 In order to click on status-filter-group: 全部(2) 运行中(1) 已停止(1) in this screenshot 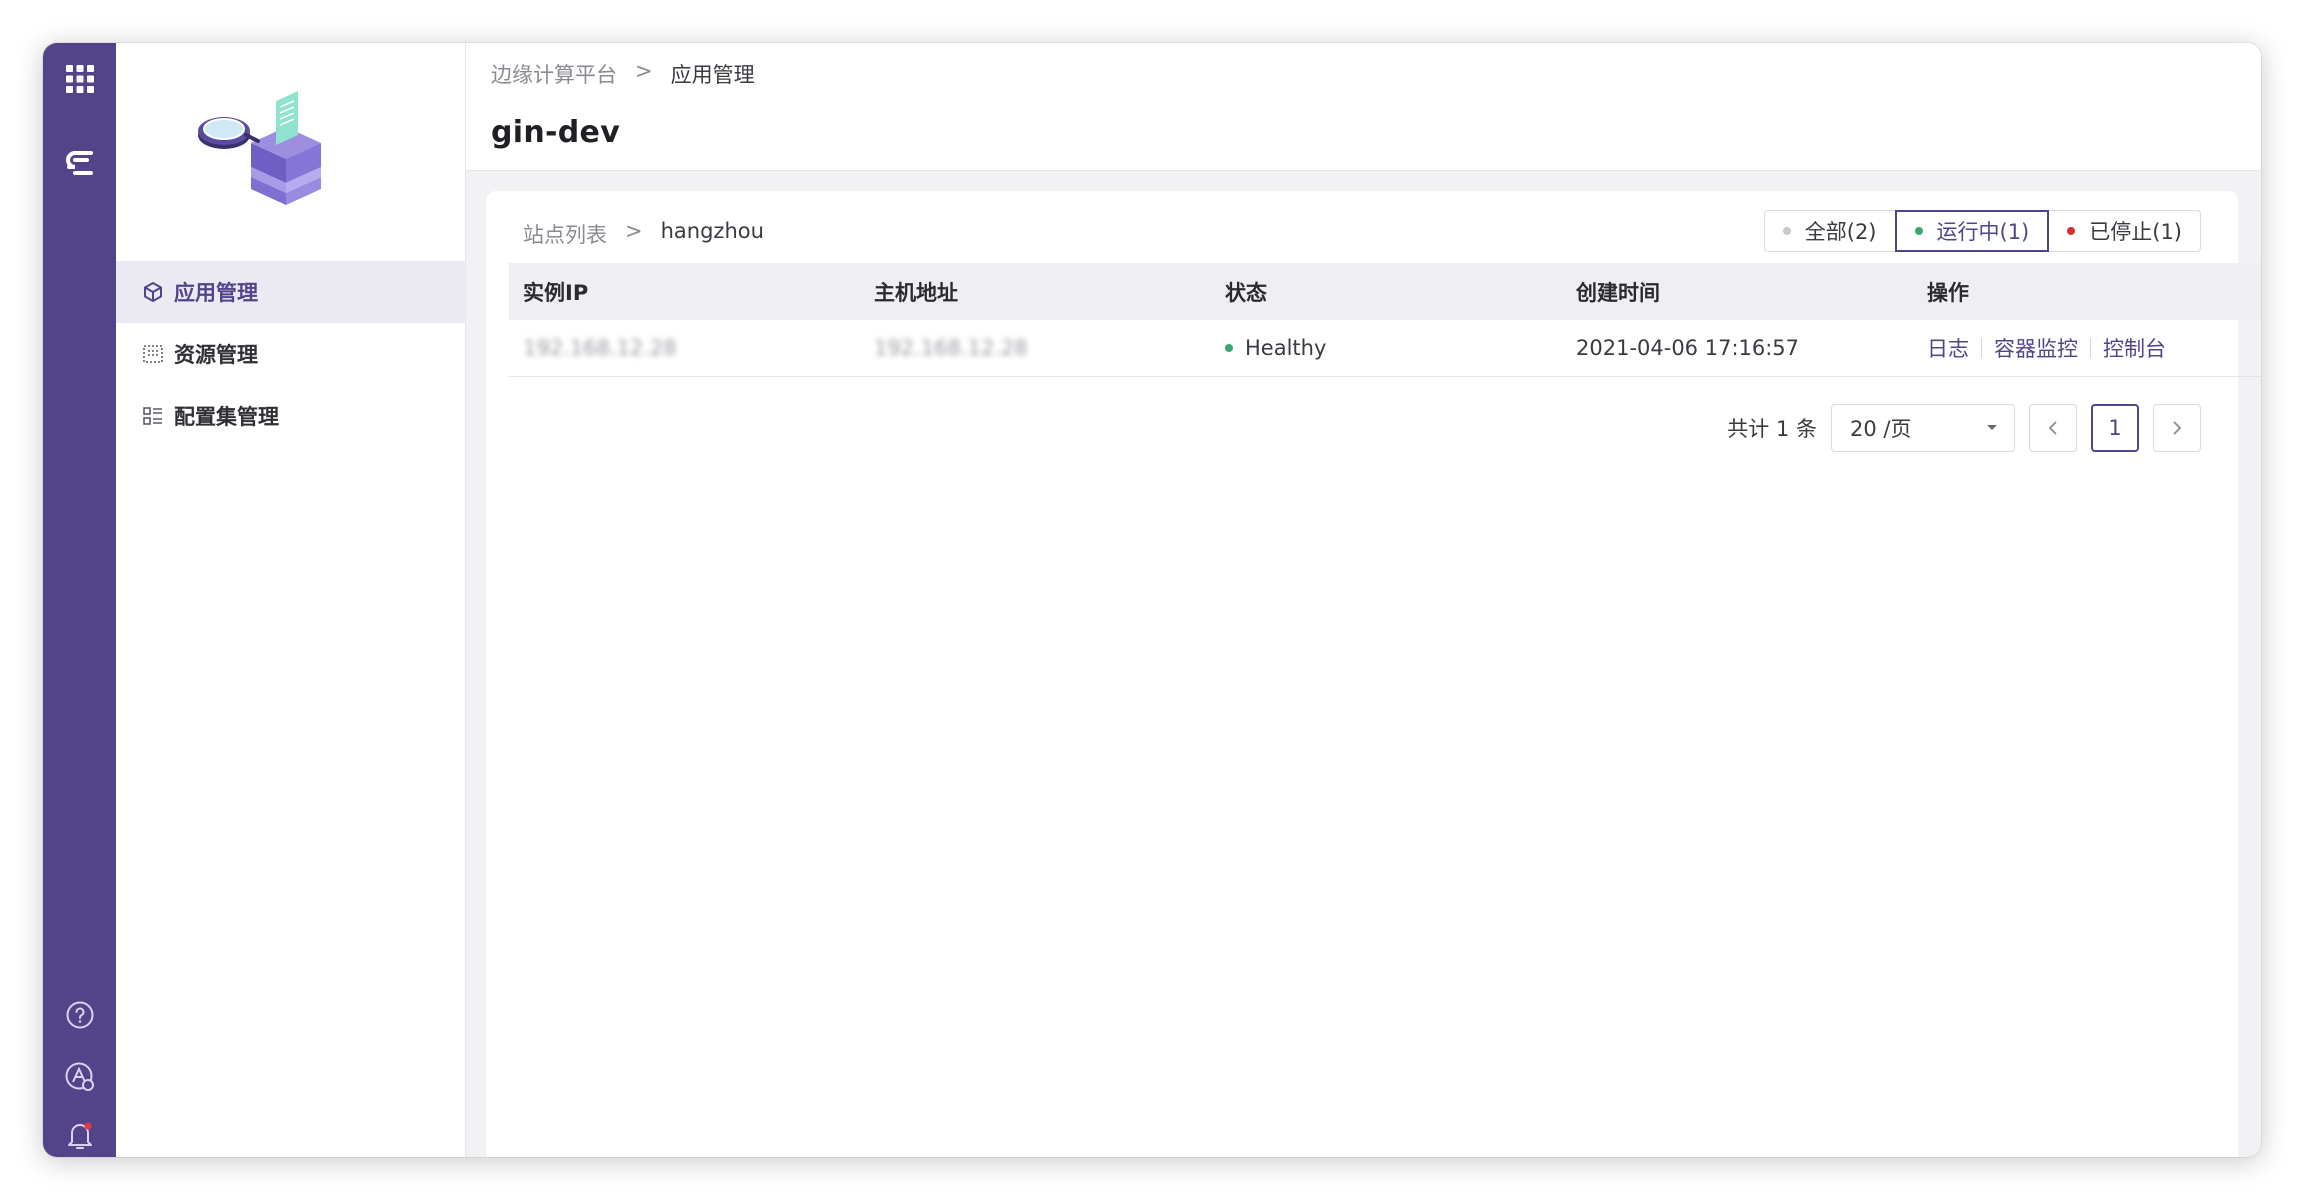, I will do `click(1982, 231)`.